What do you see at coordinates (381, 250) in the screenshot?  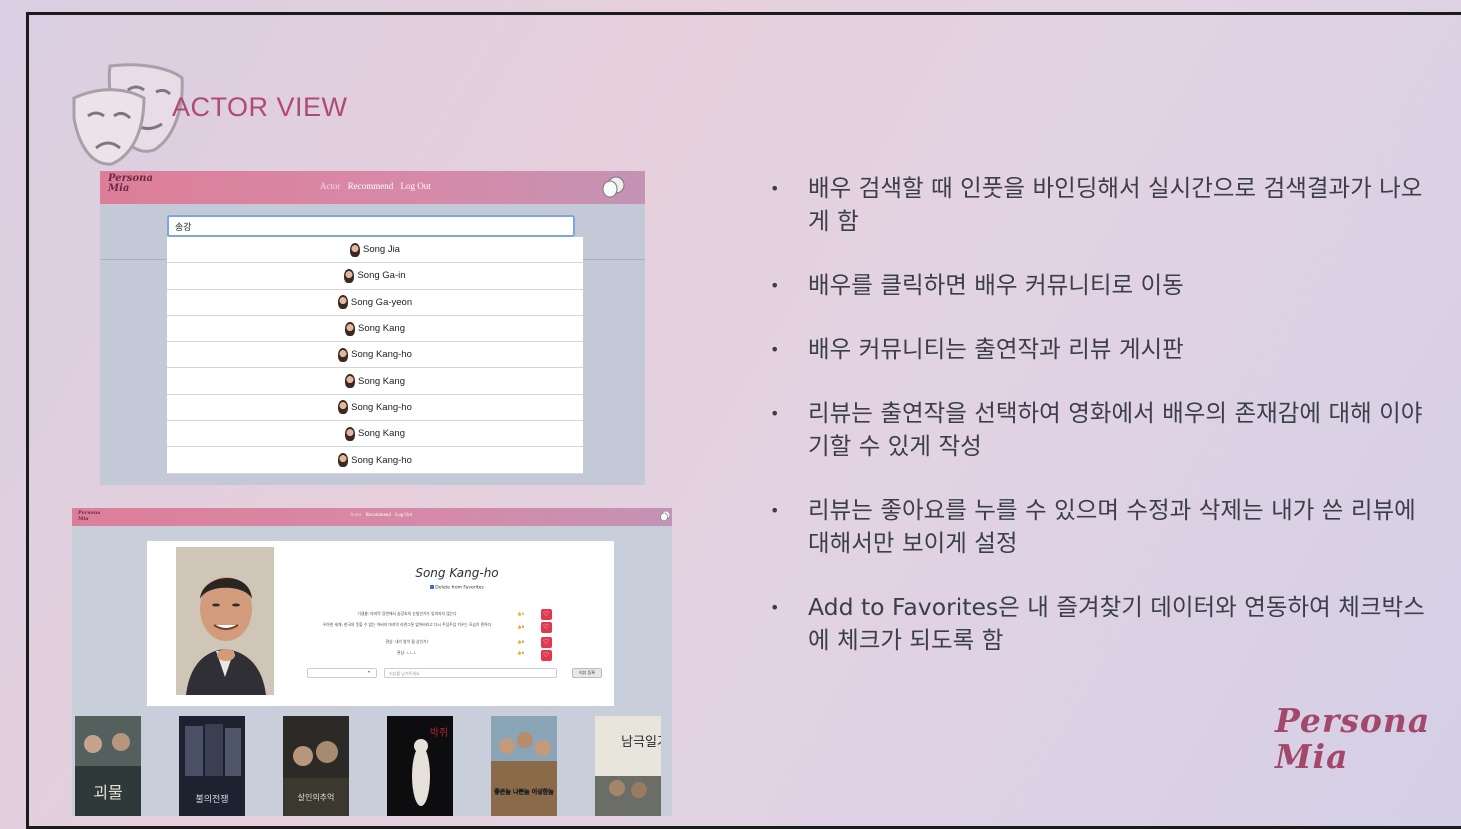 I see `result-label: Song Jia` at bounding box center [381, 250].